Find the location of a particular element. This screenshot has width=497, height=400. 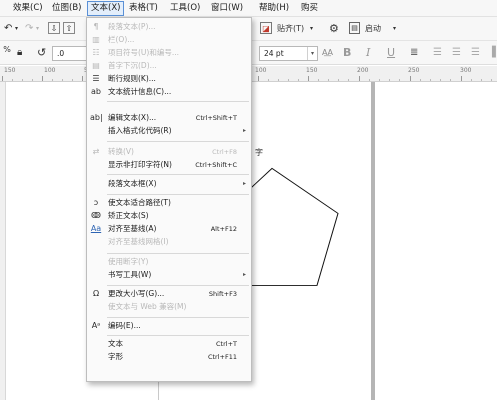

drop-cap-icon: ▤ is located at coordinates (96, 65).